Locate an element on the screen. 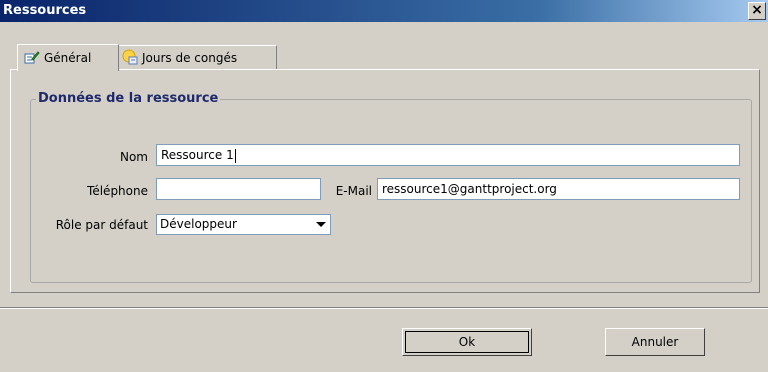 This screenshot has width=768, height=372. chevron-down-icon is located at coordinates (321, 224).